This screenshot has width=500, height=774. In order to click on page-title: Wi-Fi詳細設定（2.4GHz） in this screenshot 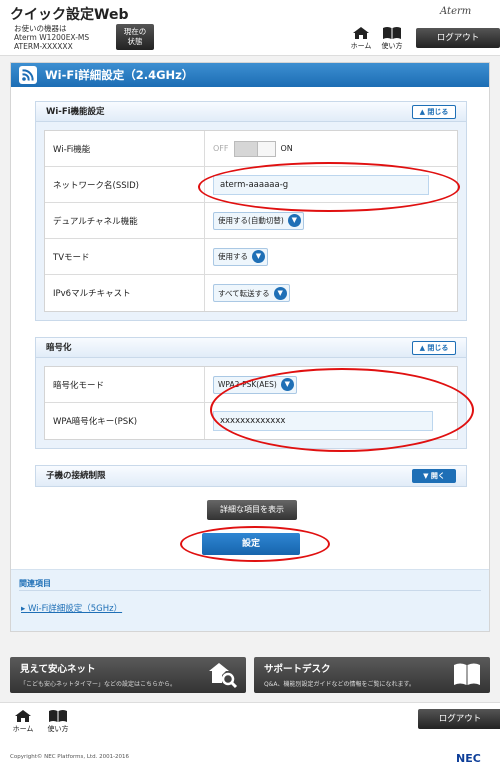, I will do `click(250, 75)`.